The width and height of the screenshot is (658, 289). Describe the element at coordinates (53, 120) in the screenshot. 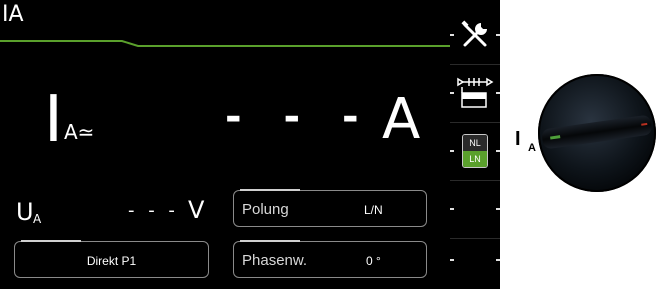

I see `main-reading-symbol: I` at that location.